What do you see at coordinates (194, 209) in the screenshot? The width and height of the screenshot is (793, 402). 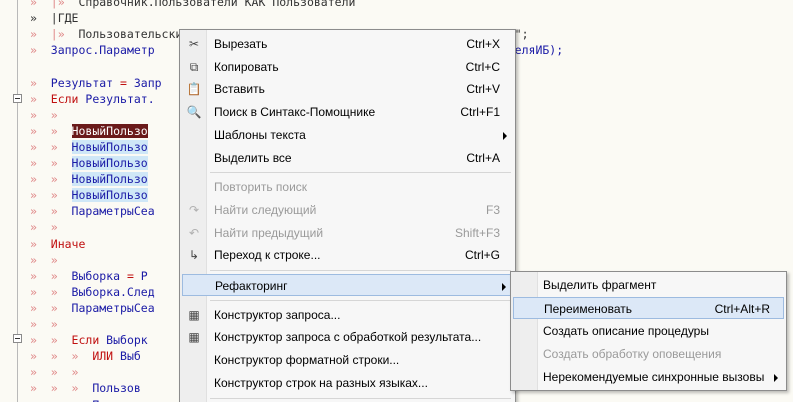 I see `find-next-icon: ↷` at bounding box center [194, 209].